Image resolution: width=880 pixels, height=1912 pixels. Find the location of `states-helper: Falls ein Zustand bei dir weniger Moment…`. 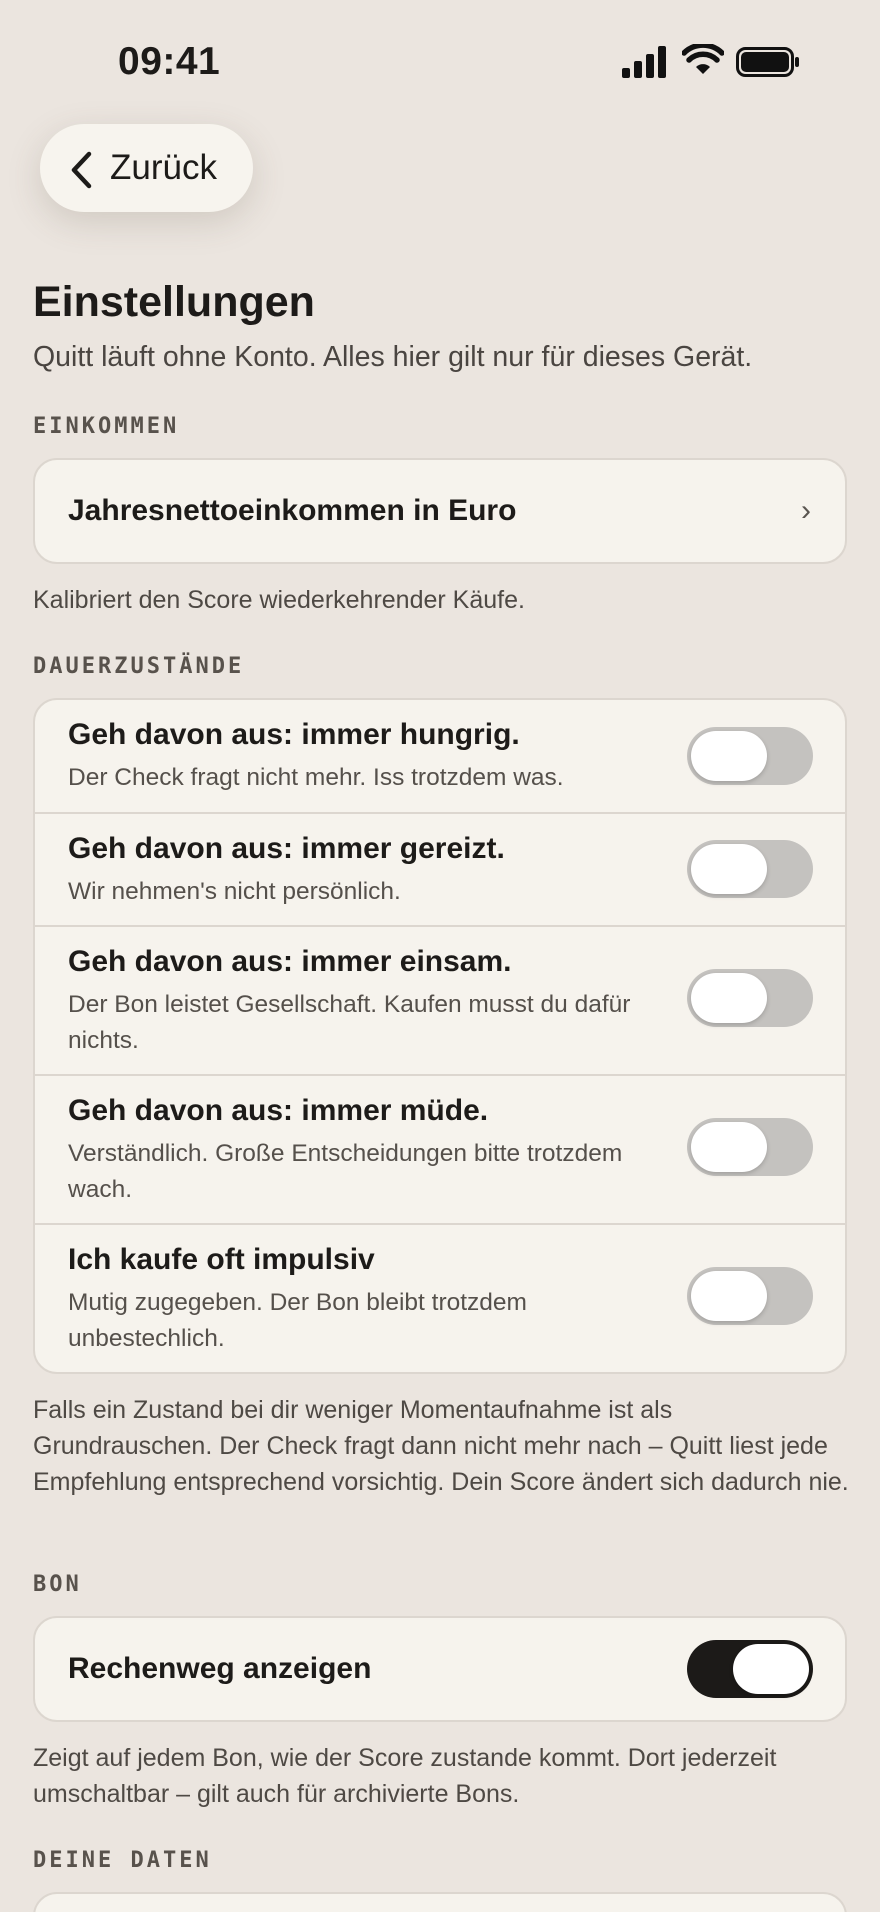

states-helper: Falls ein Zustand bei dir weniger Moment… is located at coordinates (441, 1446).